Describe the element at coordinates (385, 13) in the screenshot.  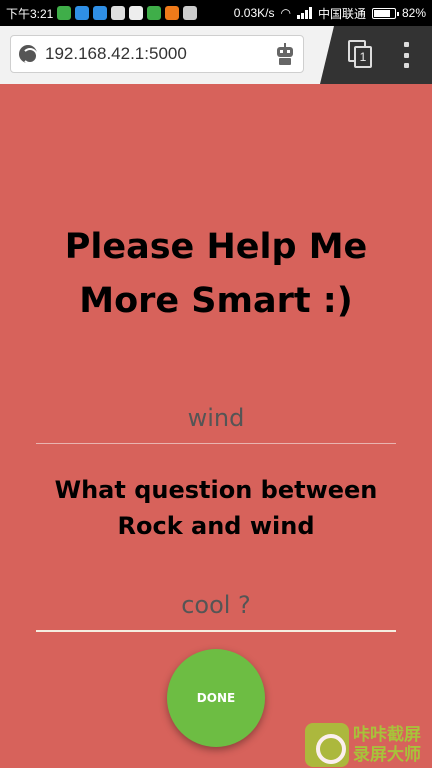
I see `battery-icon` at that location.